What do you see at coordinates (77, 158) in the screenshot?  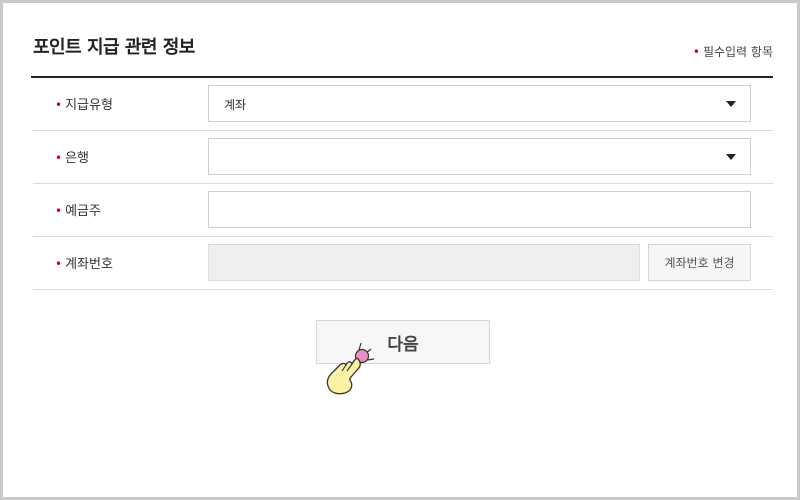 I see `bank-label-text: 은행` at bounding box center [77, 158].